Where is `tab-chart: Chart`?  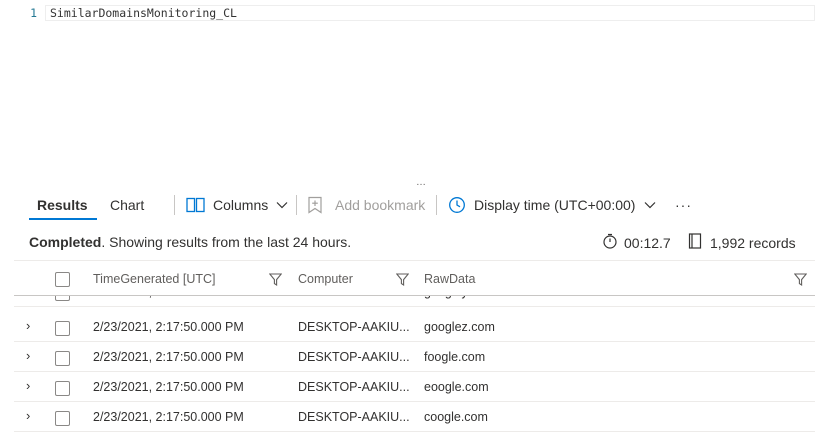 tab-chart: Chart is located at coordinates (127, 205).